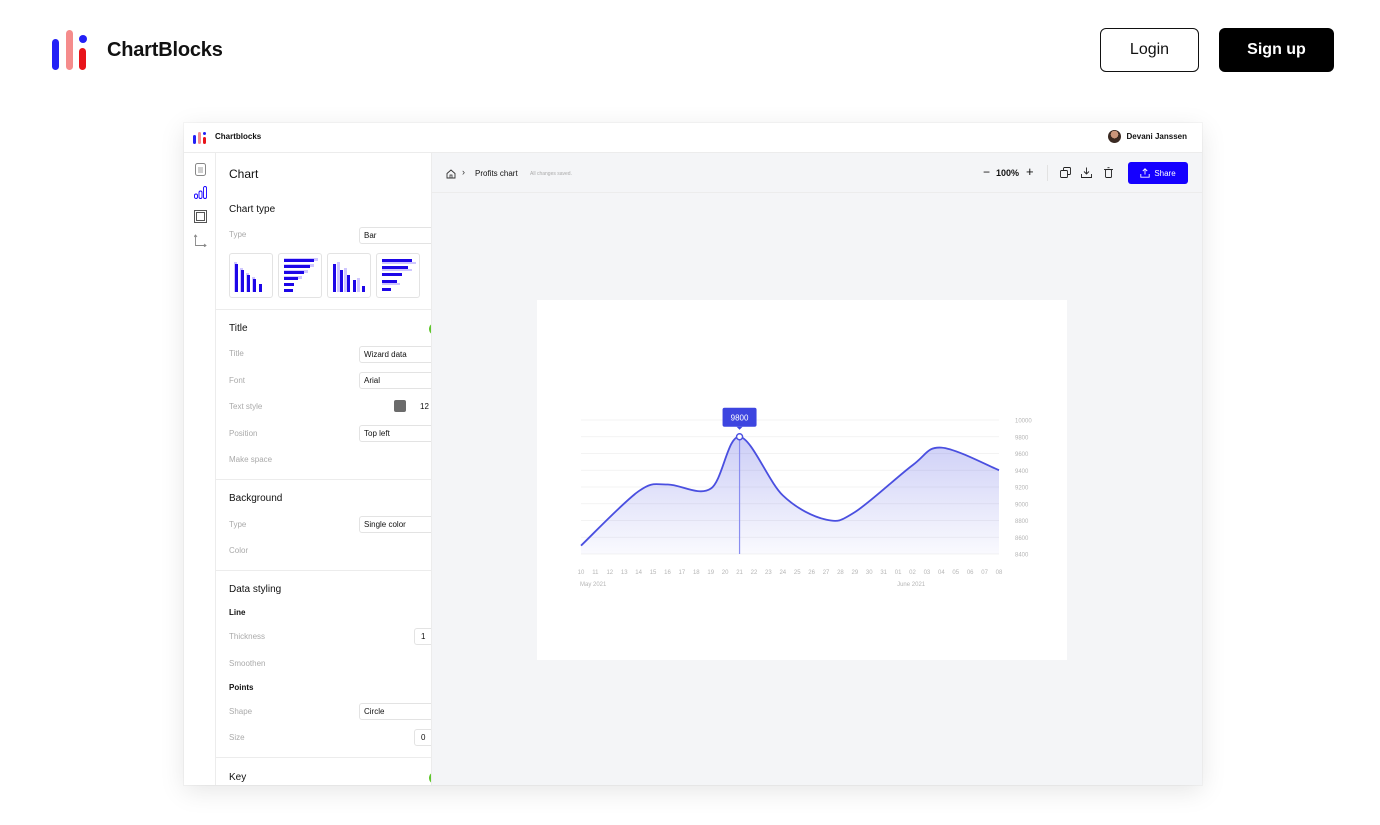 The width and height of the screenshot is (1380, 825). What do you see at coordinates (200, 240) in the screenshot?
I see `axes-icon` at bounding box center [200, 240].